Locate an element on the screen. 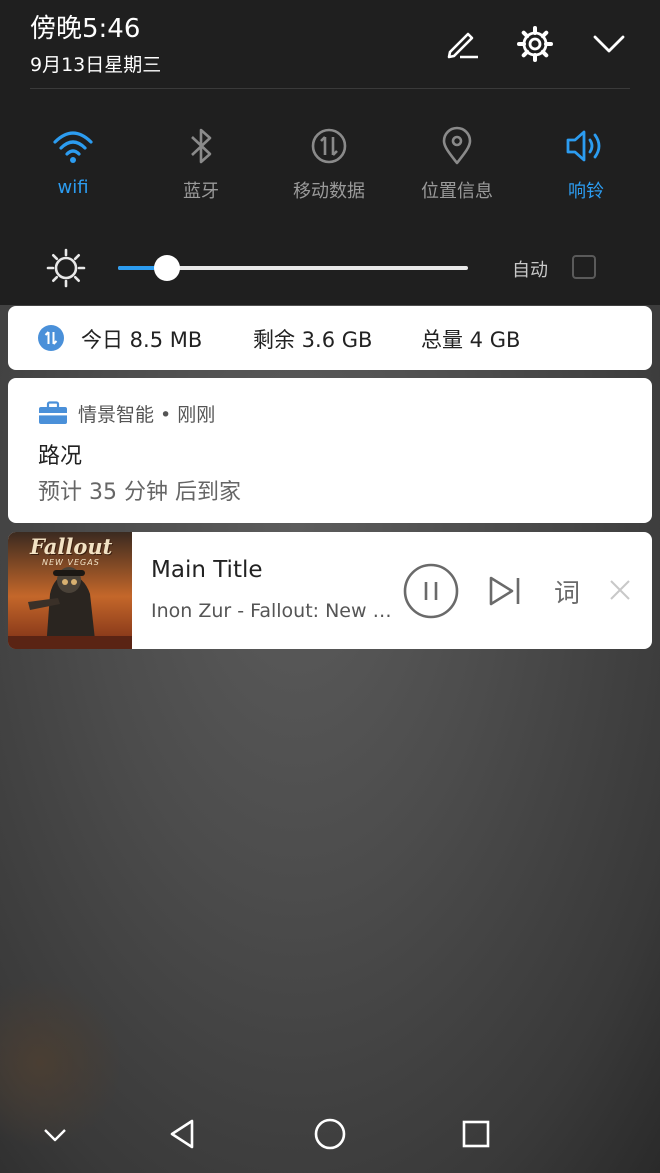 Image resolution: width=660 pixels, height=1173 pixels. next-track-button is located at coordinates (505, 591).